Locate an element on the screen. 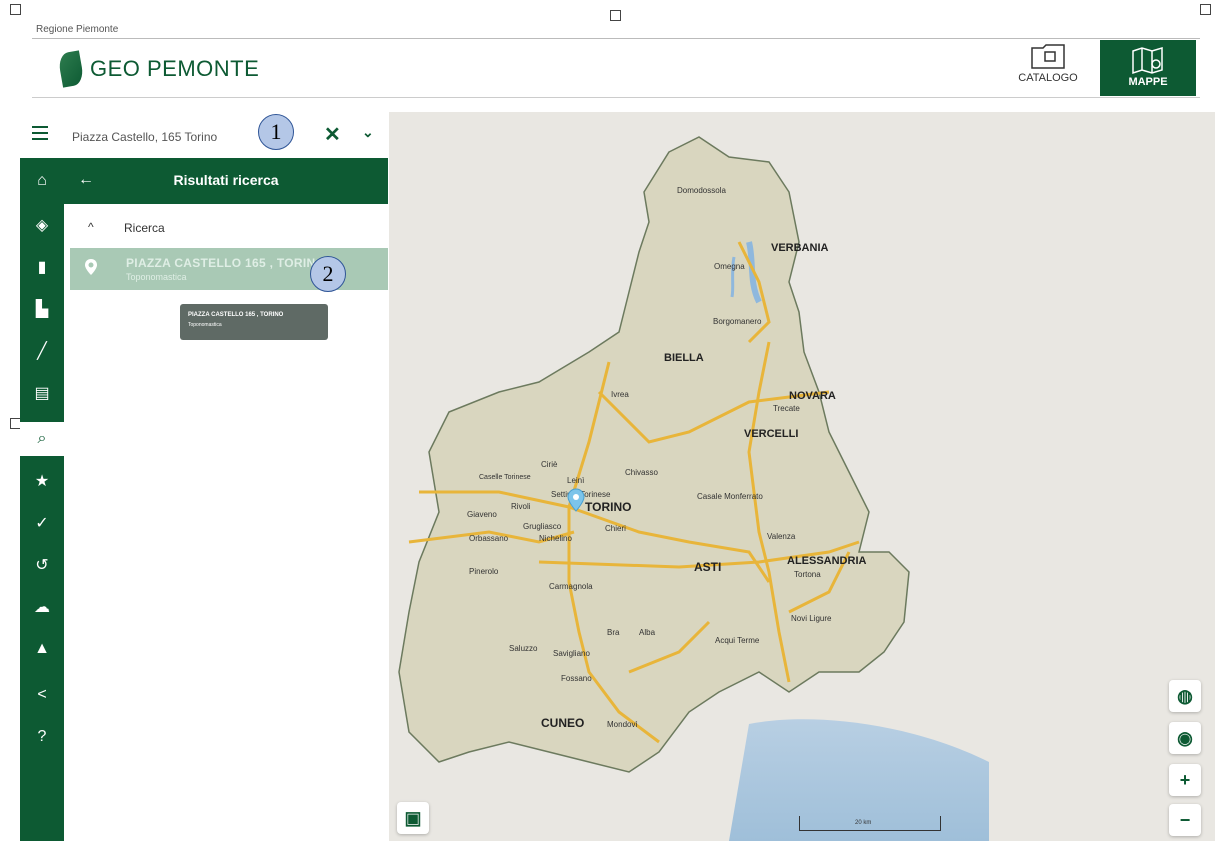 The image size is (1215, 841). chevron-up-icon: ^ is located at coordinates (91, 227).